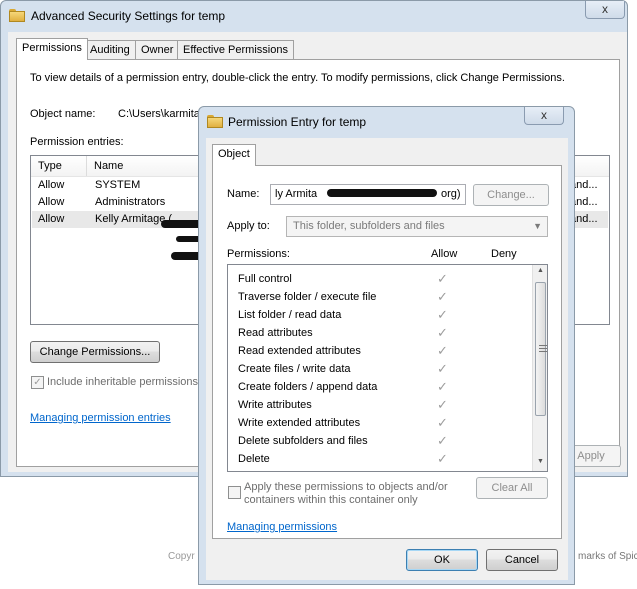  Describe the element at coordinates (258, 254) in the screenshot. I see `permissions-label: Permissions:` at that location.